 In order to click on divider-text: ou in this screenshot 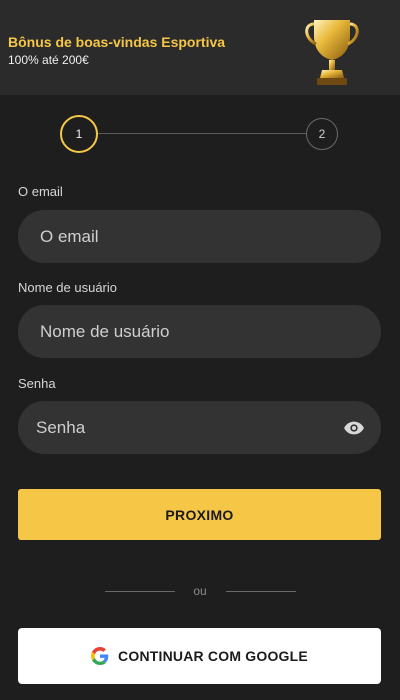, I will do `click(200, 591)`.